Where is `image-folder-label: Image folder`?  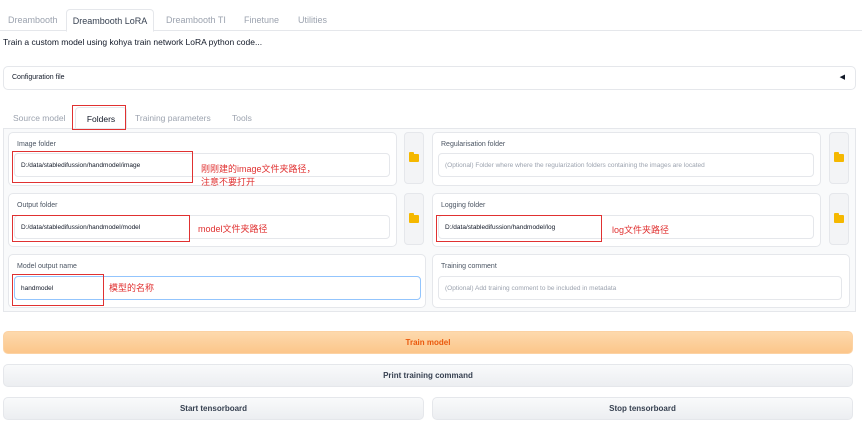
image-folder-label: Image folder is located at coordinates (36, 144).